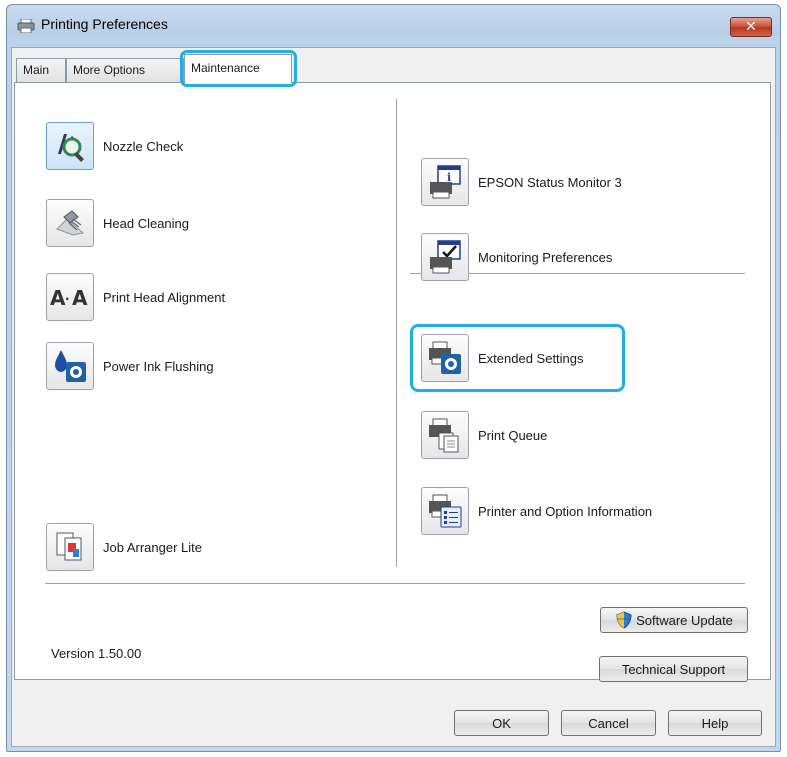 This screenshot has width=787, height=757. I want to click on head-cleaning-button: Head Cleaning, so click(117, 223).